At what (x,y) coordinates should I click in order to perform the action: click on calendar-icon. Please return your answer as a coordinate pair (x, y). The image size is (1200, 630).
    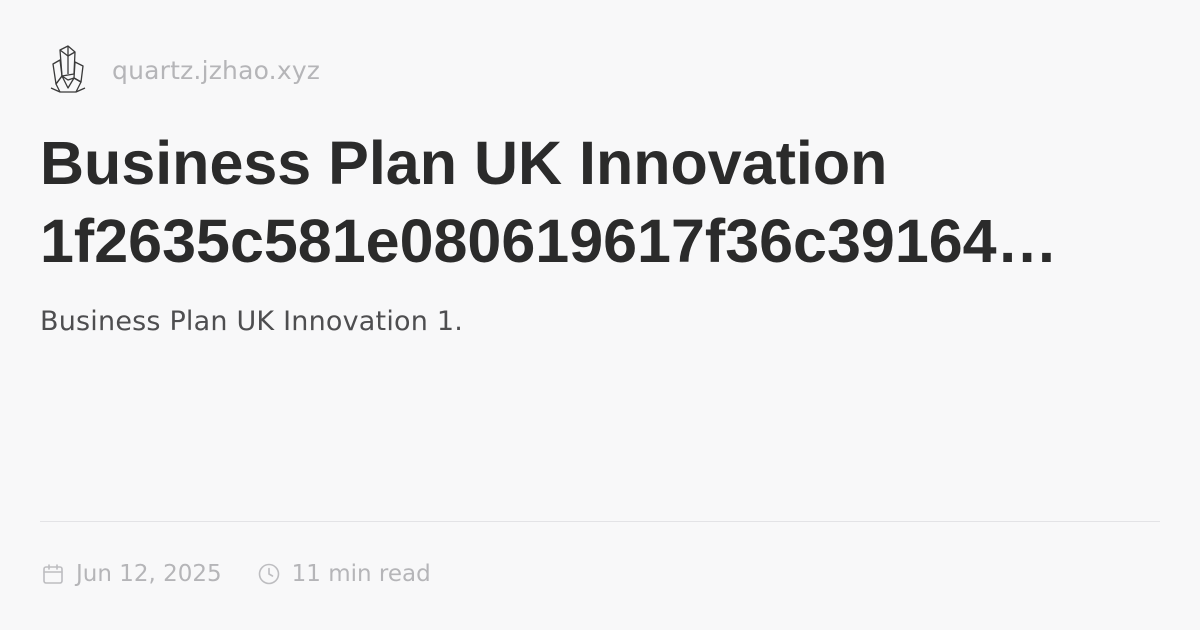
    Looking at the image, I should click on (53, 574).